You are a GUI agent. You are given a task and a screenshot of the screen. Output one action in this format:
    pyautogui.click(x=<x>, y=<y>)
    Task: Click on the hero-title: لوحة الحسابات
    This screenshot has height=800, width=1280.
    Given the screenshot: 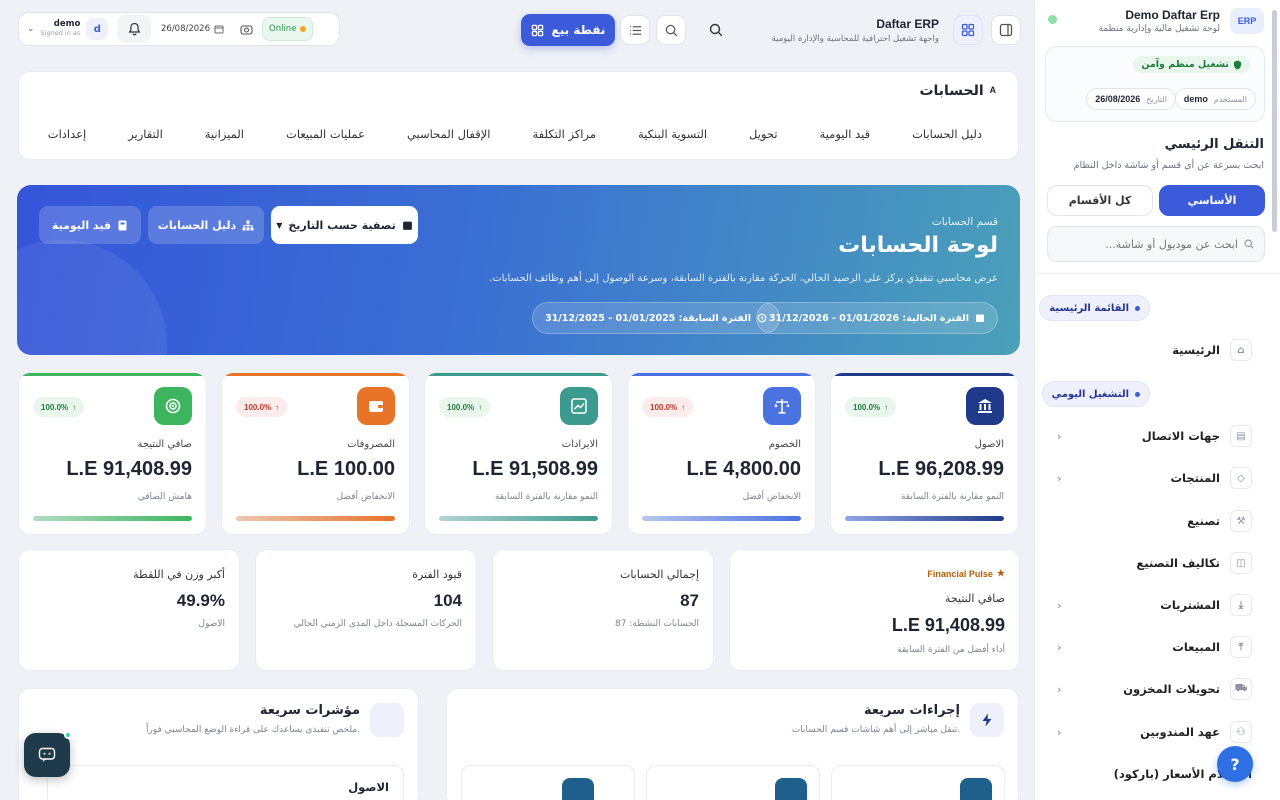 What is the action you would take?
    pyautogui.click(x=918, y=245)
    